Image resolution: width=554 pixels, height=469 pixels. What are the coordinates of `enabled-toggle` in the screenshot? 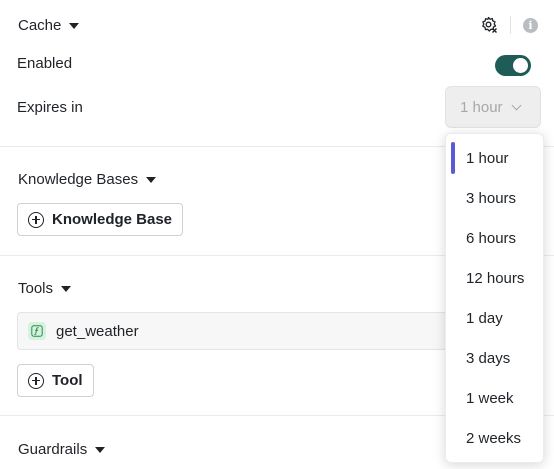 It's located at (513, 65).